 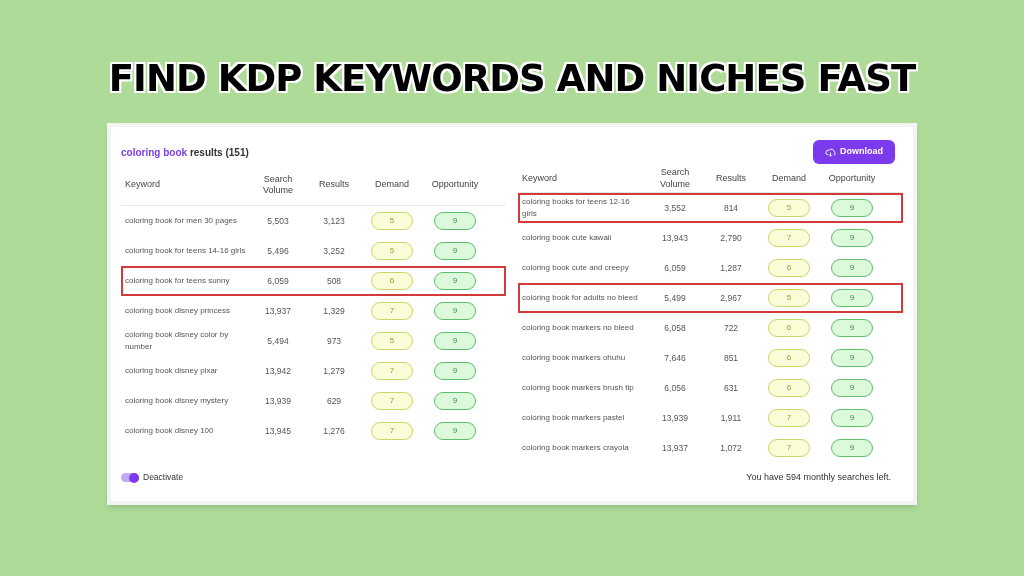 I want to click on column-header: Search Volume, so click(x=675, y=178).